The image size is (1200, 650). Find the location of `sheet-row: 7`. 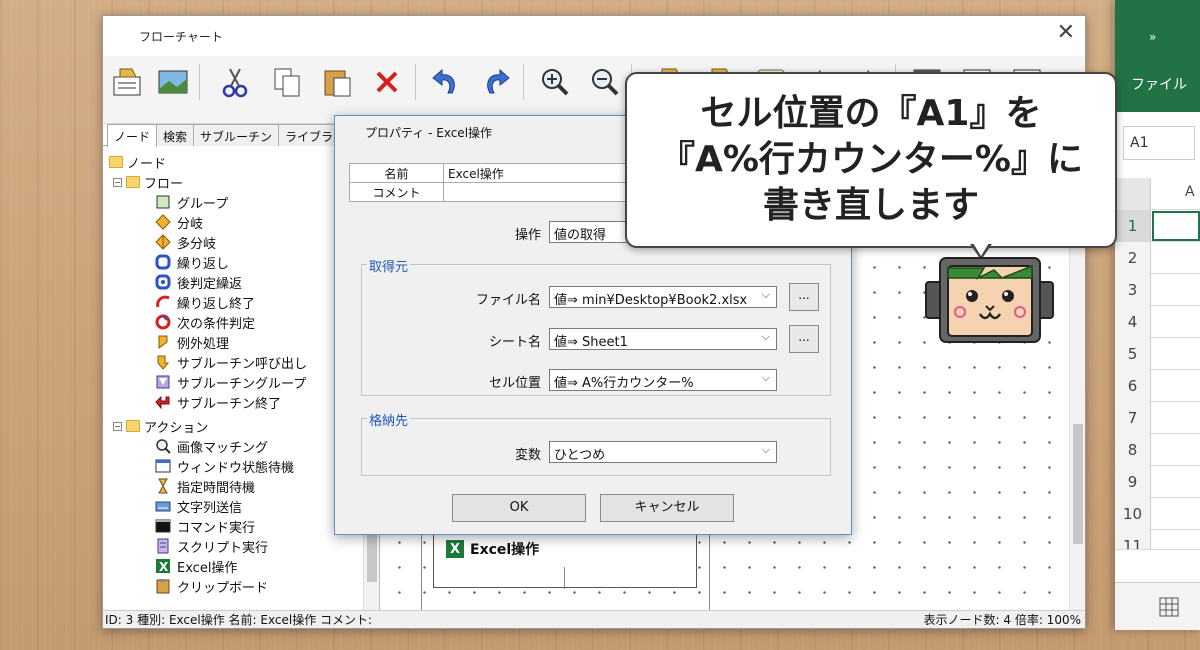

sheet-row: 7 is located at coordinates (1157, 418).